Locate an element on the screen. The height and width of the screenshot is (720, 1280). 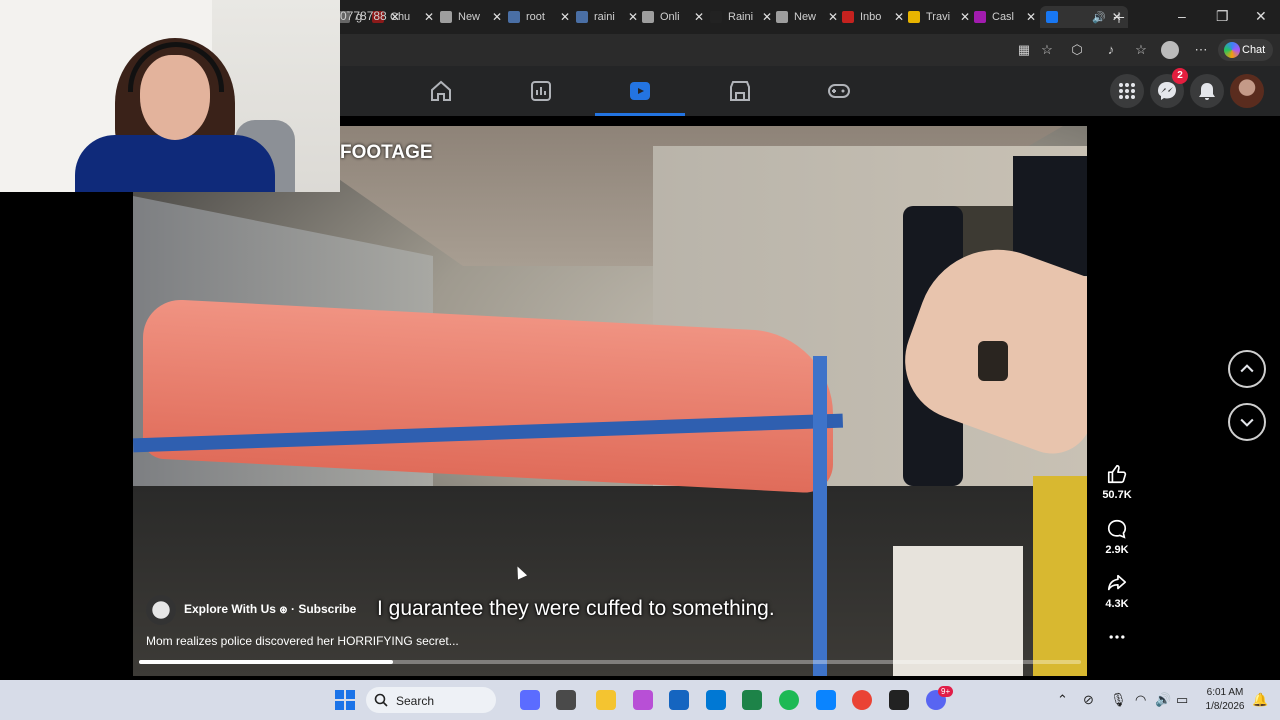
security-icon: ⊘ is located at coordinates (1088, 700).